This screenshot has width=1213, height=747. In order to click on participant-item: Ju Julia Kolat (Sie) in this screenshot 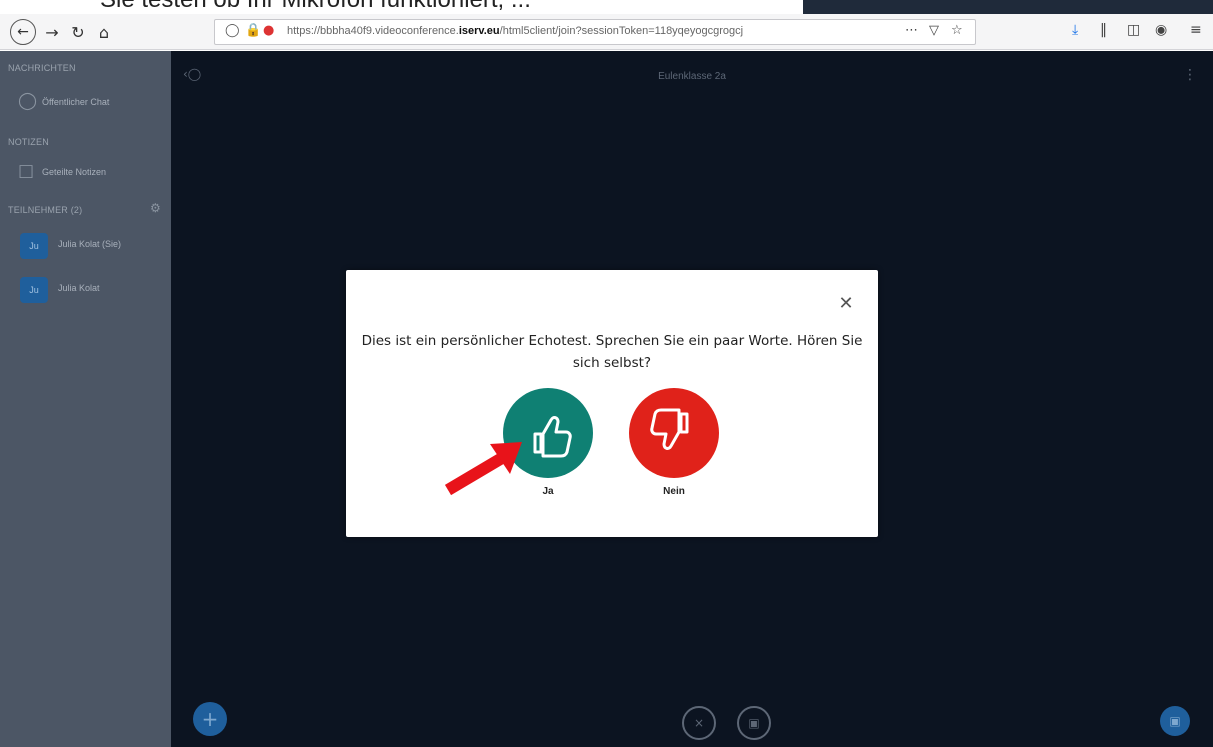, I will do `click(91, 245)`.